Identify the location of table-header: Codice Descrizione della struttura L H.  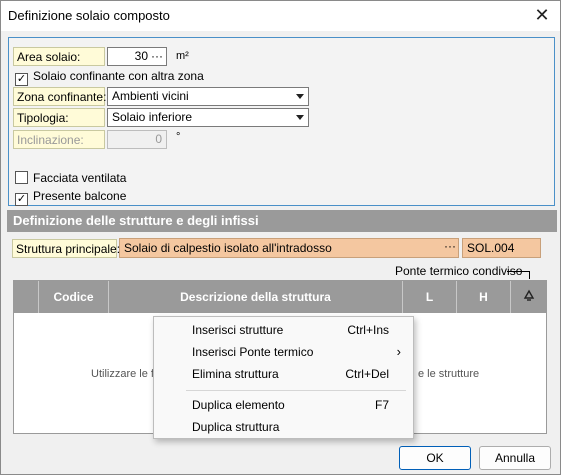
(280, 297).